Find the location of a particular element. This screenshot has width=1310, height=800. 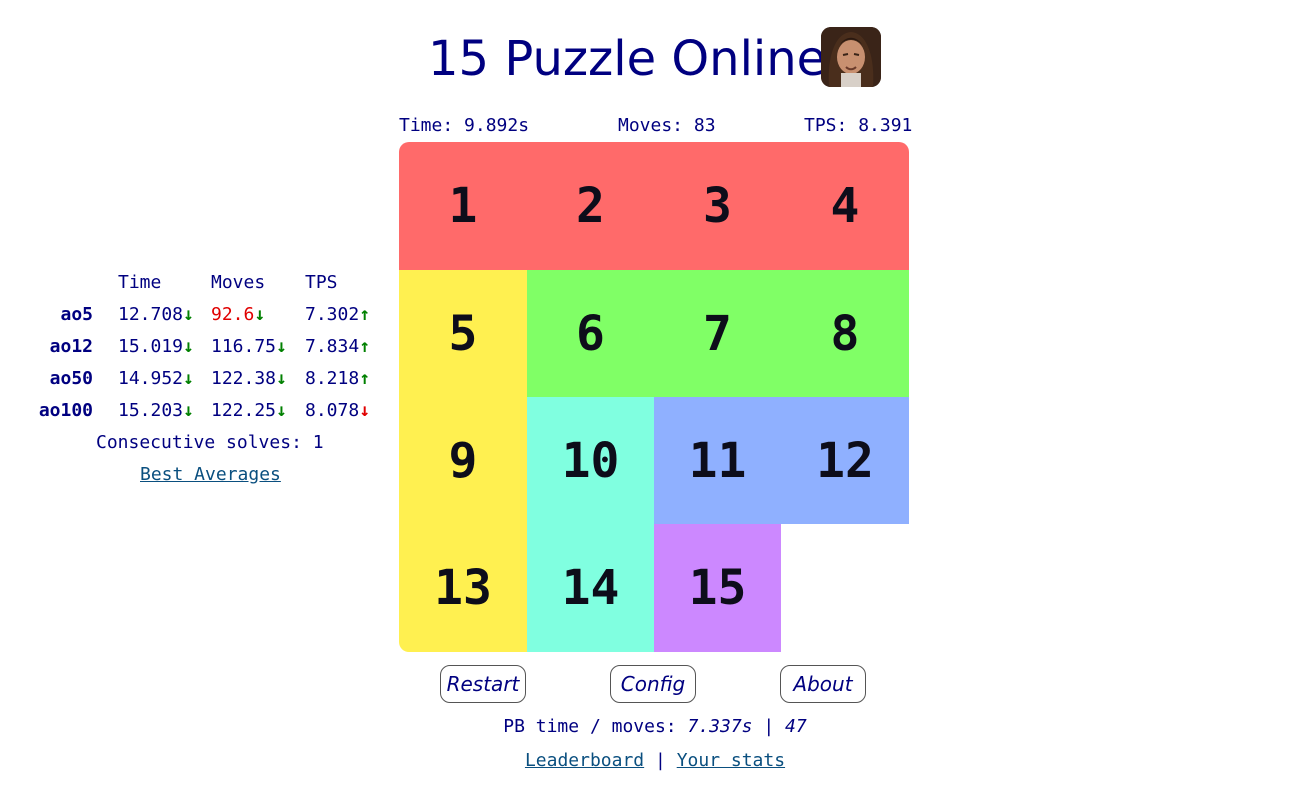

moves-label: Moves: is located at coordinates (651, 125).